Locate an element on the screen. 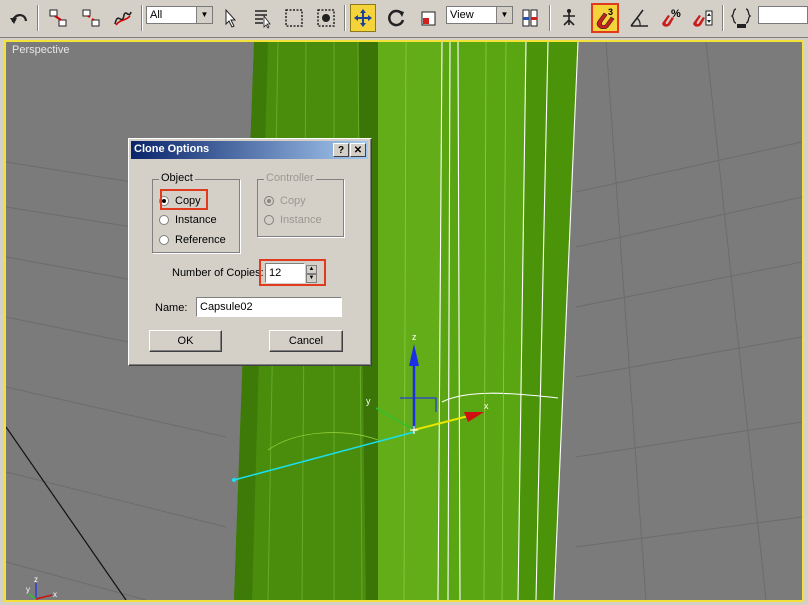 Image resolution: width=808 pixels, height=605 pixels. dialog-titlebar: Clone Options ? ✕ is located at coordinates (249, 150).